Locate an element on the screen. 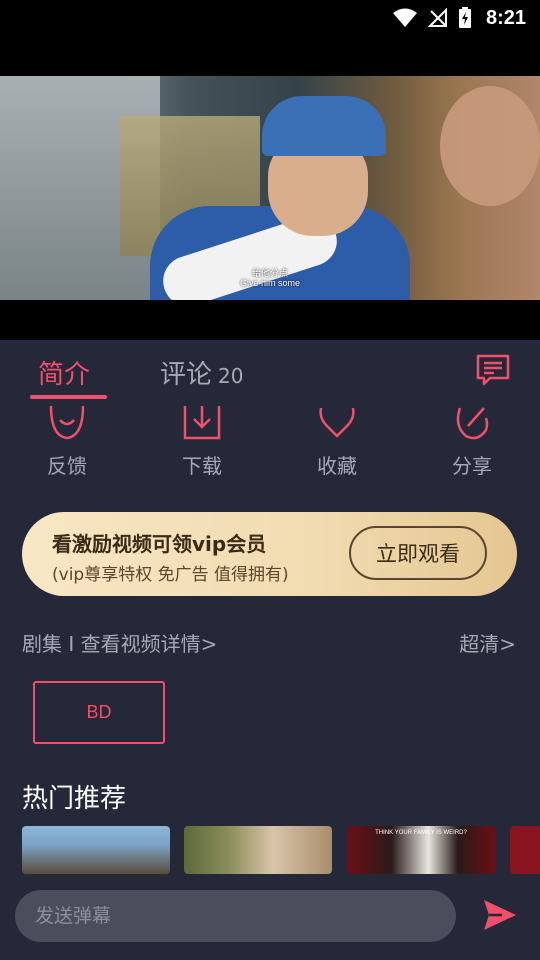 The height and width of the screenshot is (960, 540). tab-intro: 简介 is located at coordinates (64, 372).